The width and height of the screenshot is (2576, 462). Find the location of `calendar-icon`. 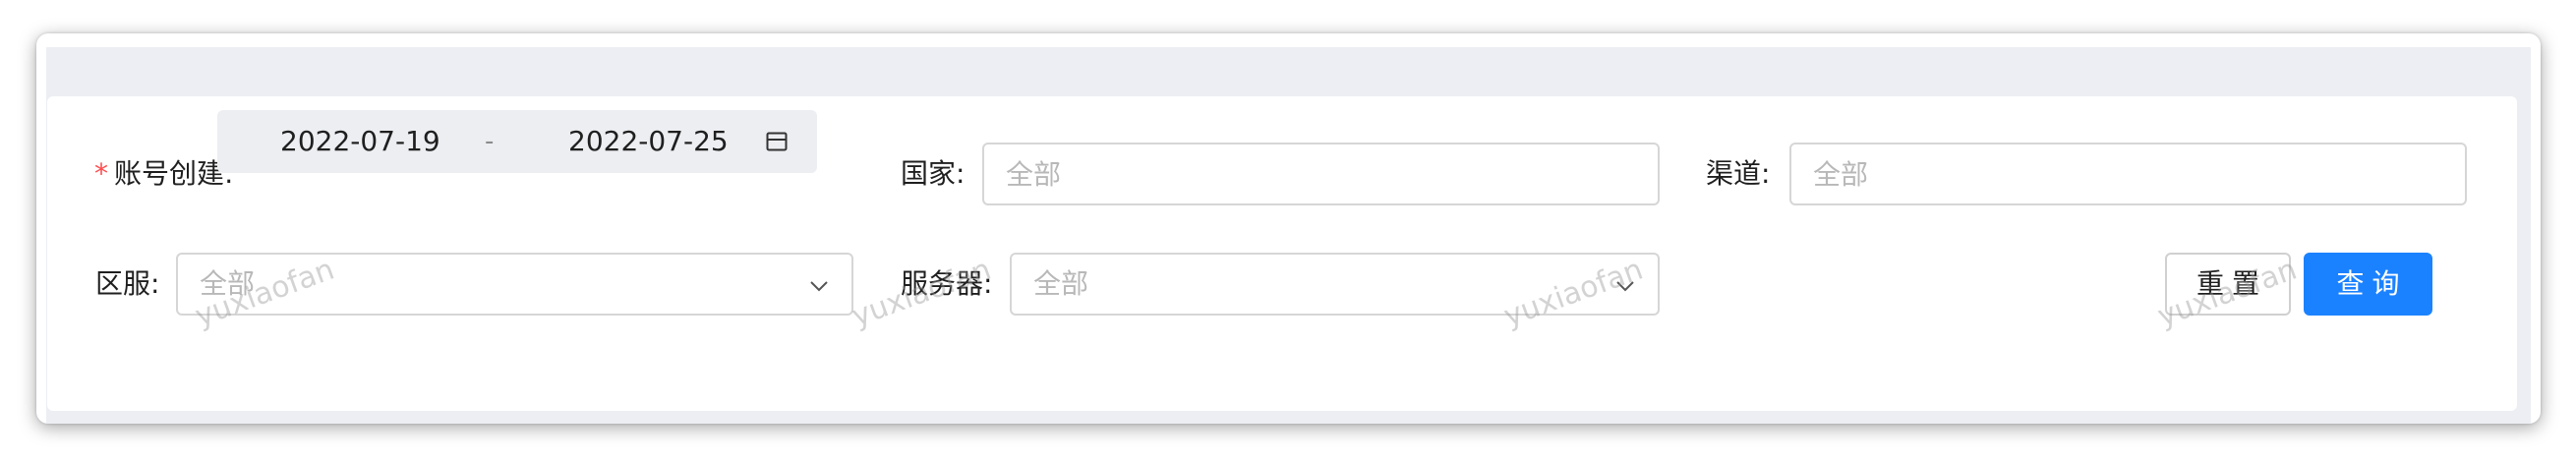

calendar-icon is located at coordinates (777, 141).